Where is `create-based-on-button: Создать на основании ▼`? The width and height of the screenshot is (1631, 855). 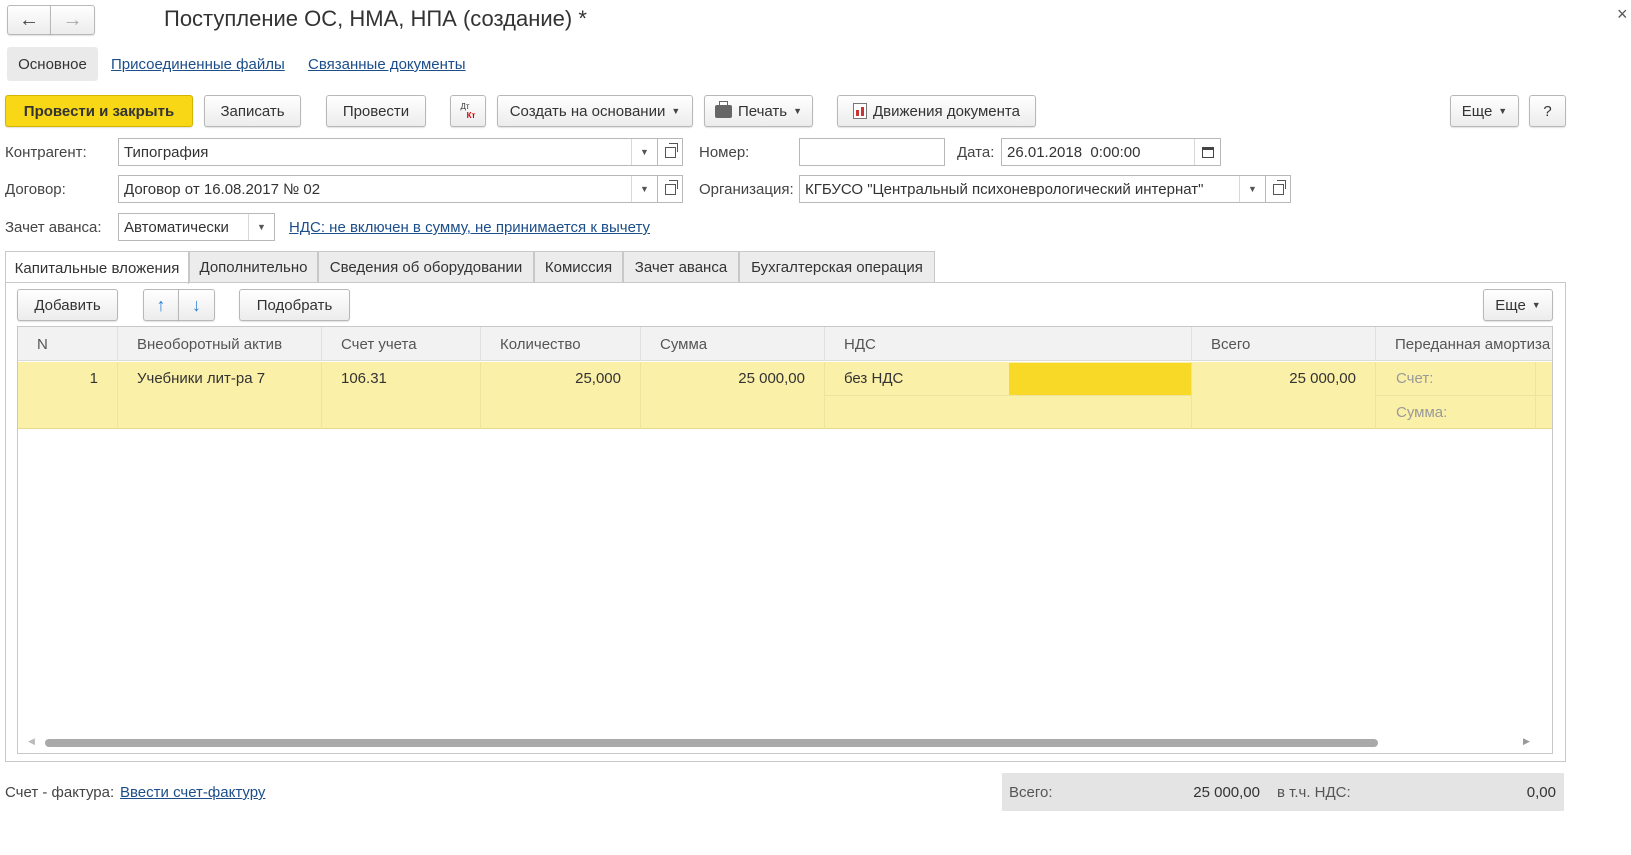 create-based-on-button: Создать на основании ▼ is located at coordinates (595, 111).